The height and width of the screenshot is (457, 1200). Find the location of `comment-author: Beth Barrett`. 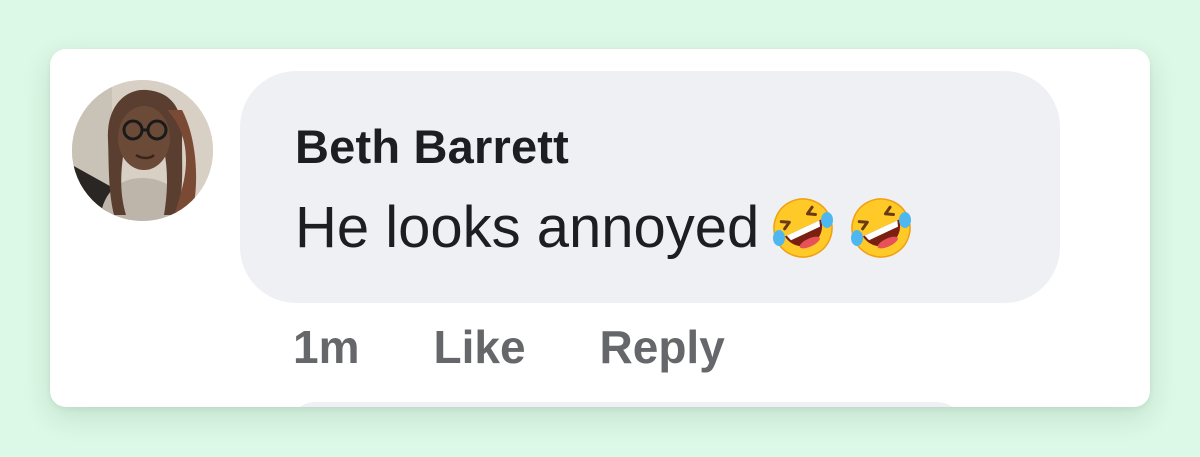

comment-author: Beth Barrett is located at coordinates (432, 146).